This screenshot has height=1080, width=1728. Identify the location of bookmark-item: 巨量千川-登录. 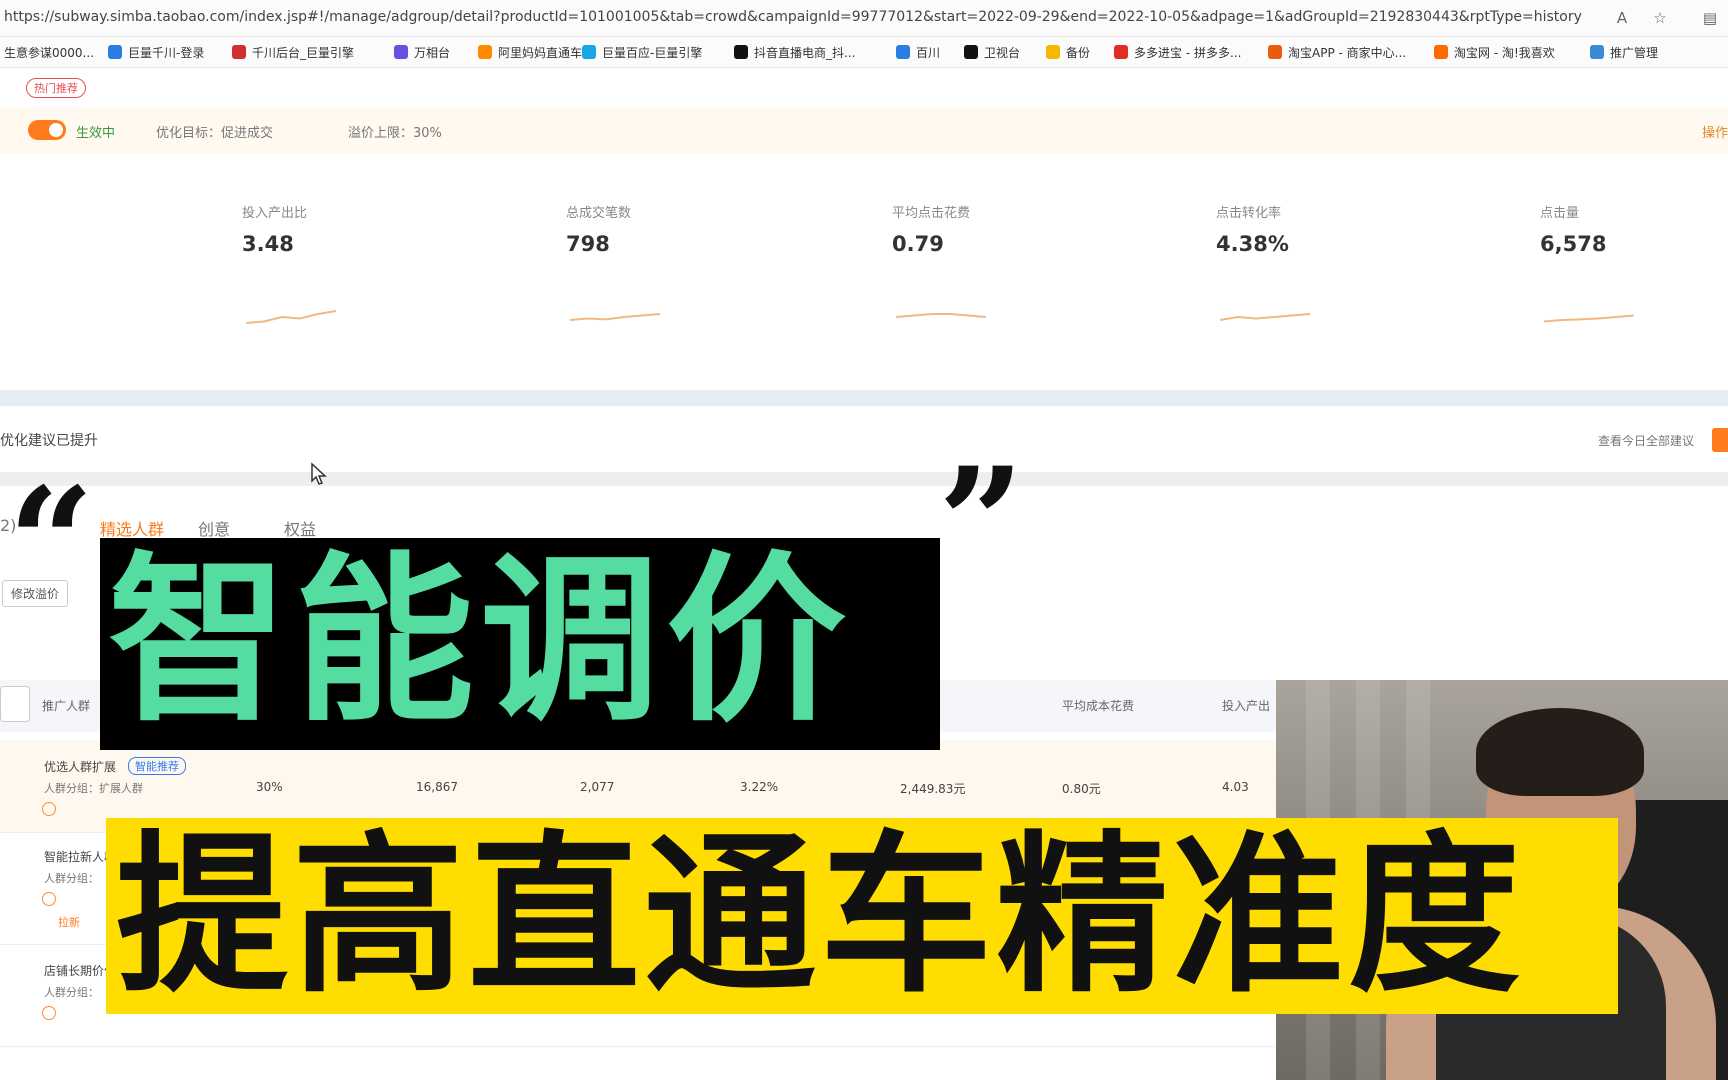
(156, 52).